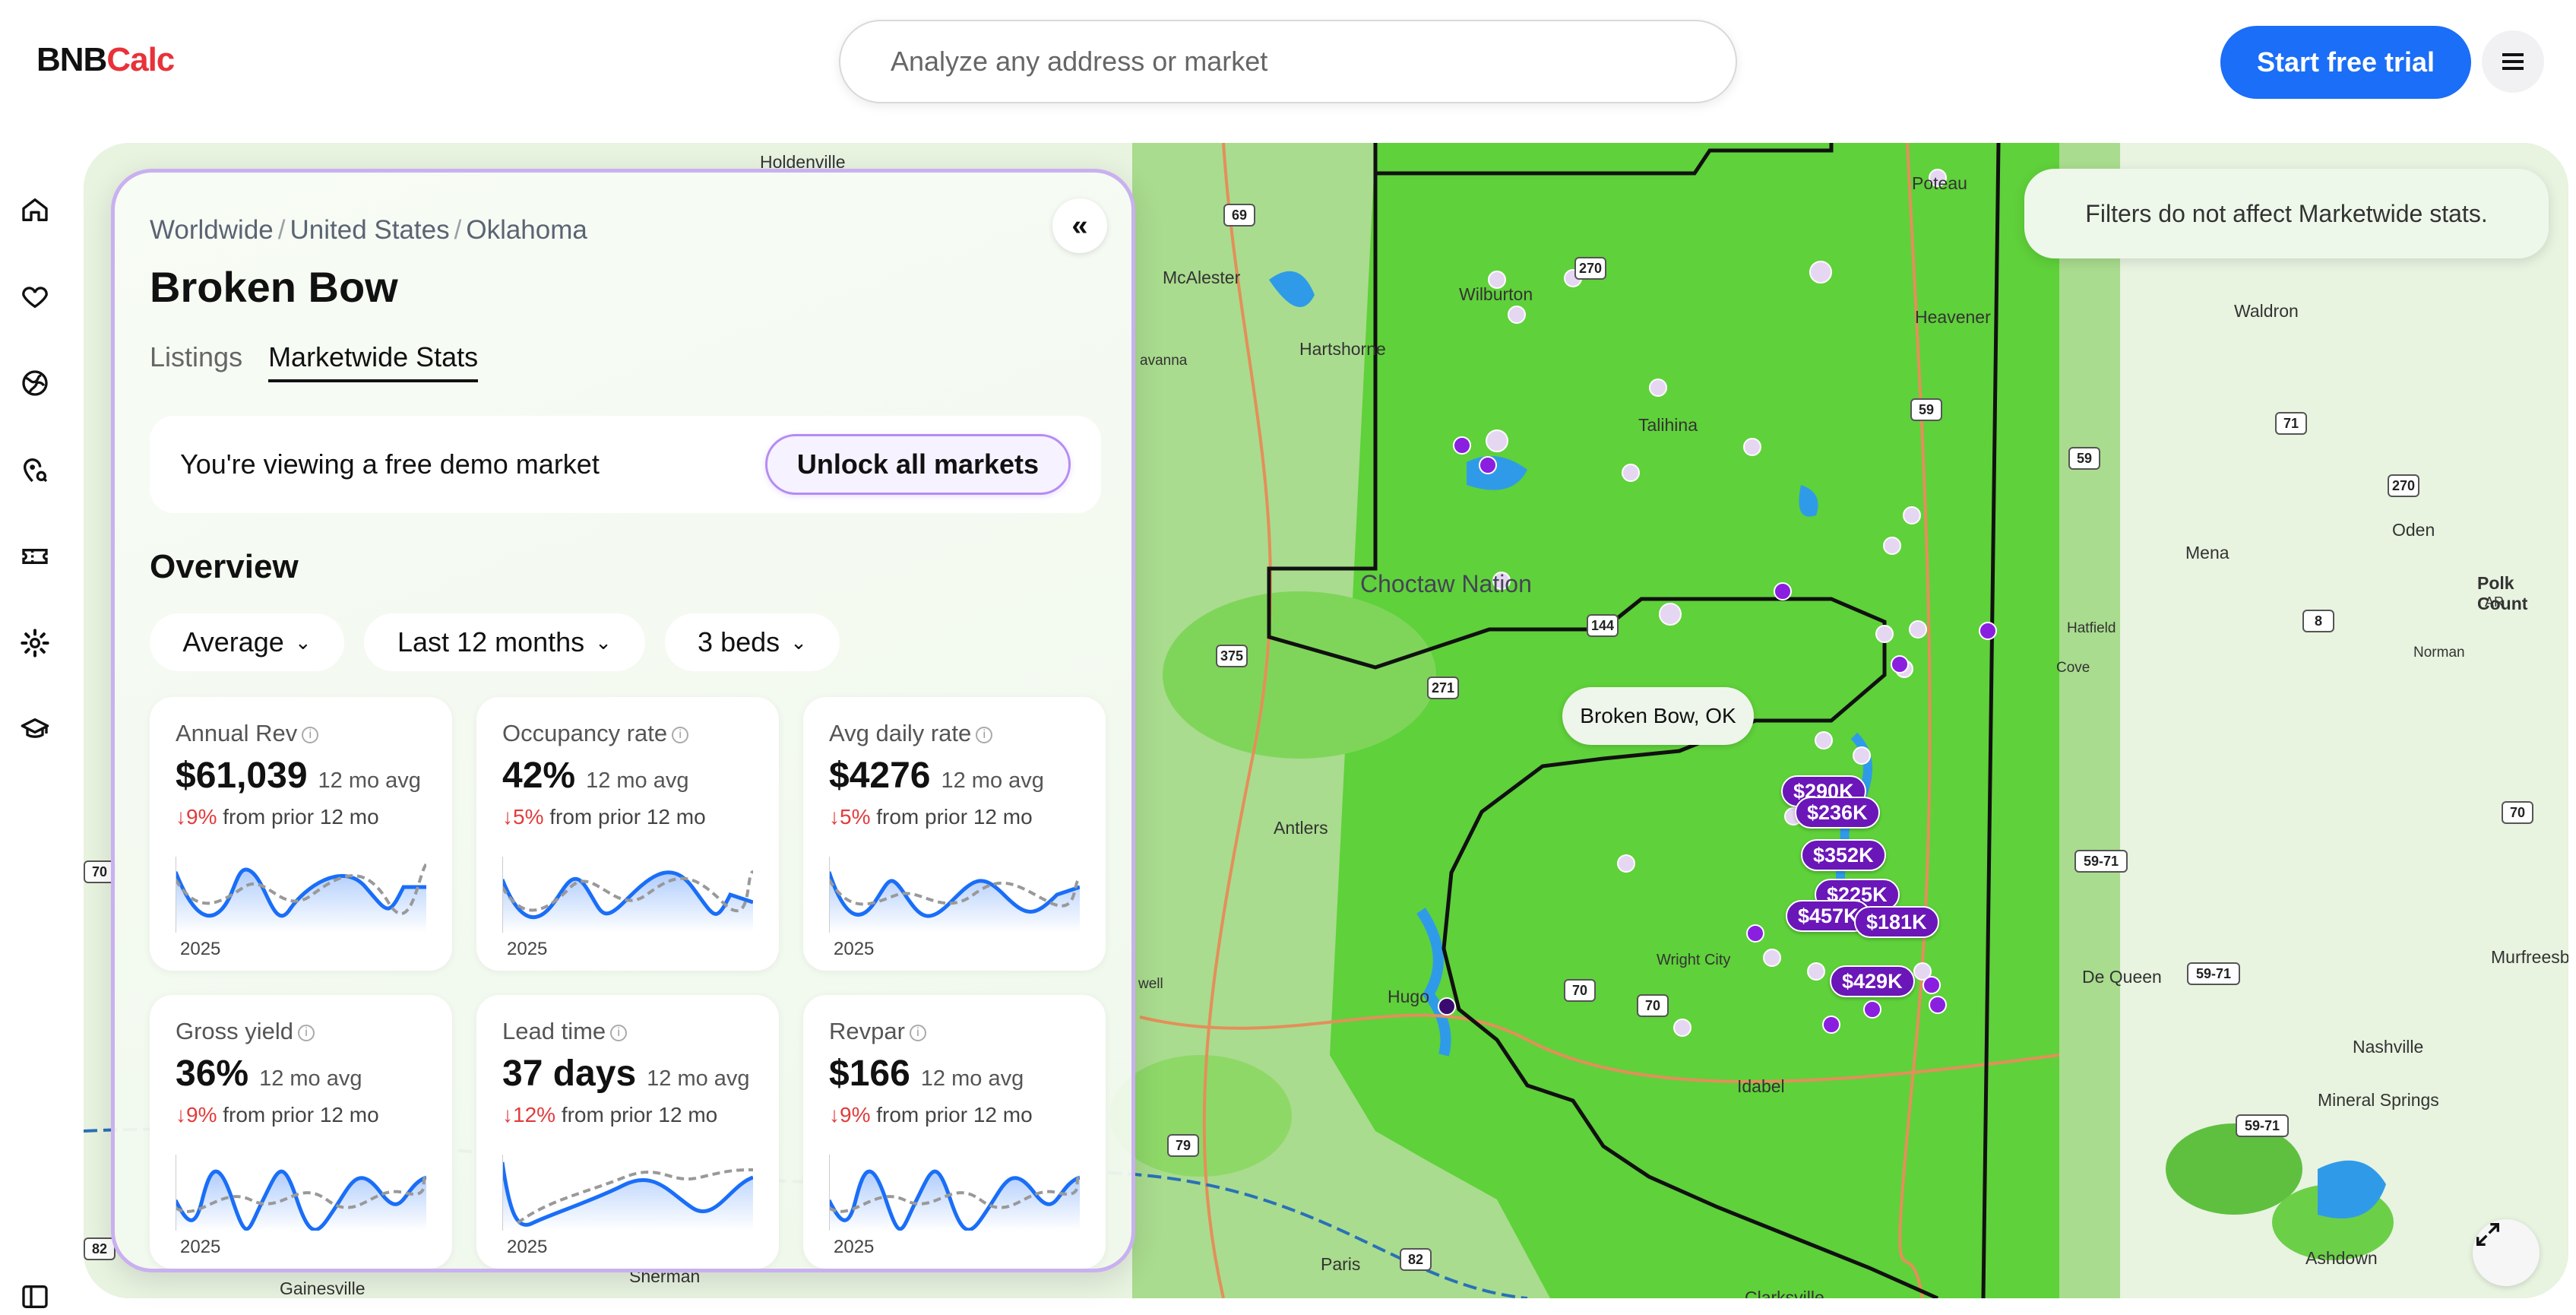  What do you see at coordinates (1408, 996) in the screenshot?
I see `town-label: Hugo` at bounding box center [1408, 996].